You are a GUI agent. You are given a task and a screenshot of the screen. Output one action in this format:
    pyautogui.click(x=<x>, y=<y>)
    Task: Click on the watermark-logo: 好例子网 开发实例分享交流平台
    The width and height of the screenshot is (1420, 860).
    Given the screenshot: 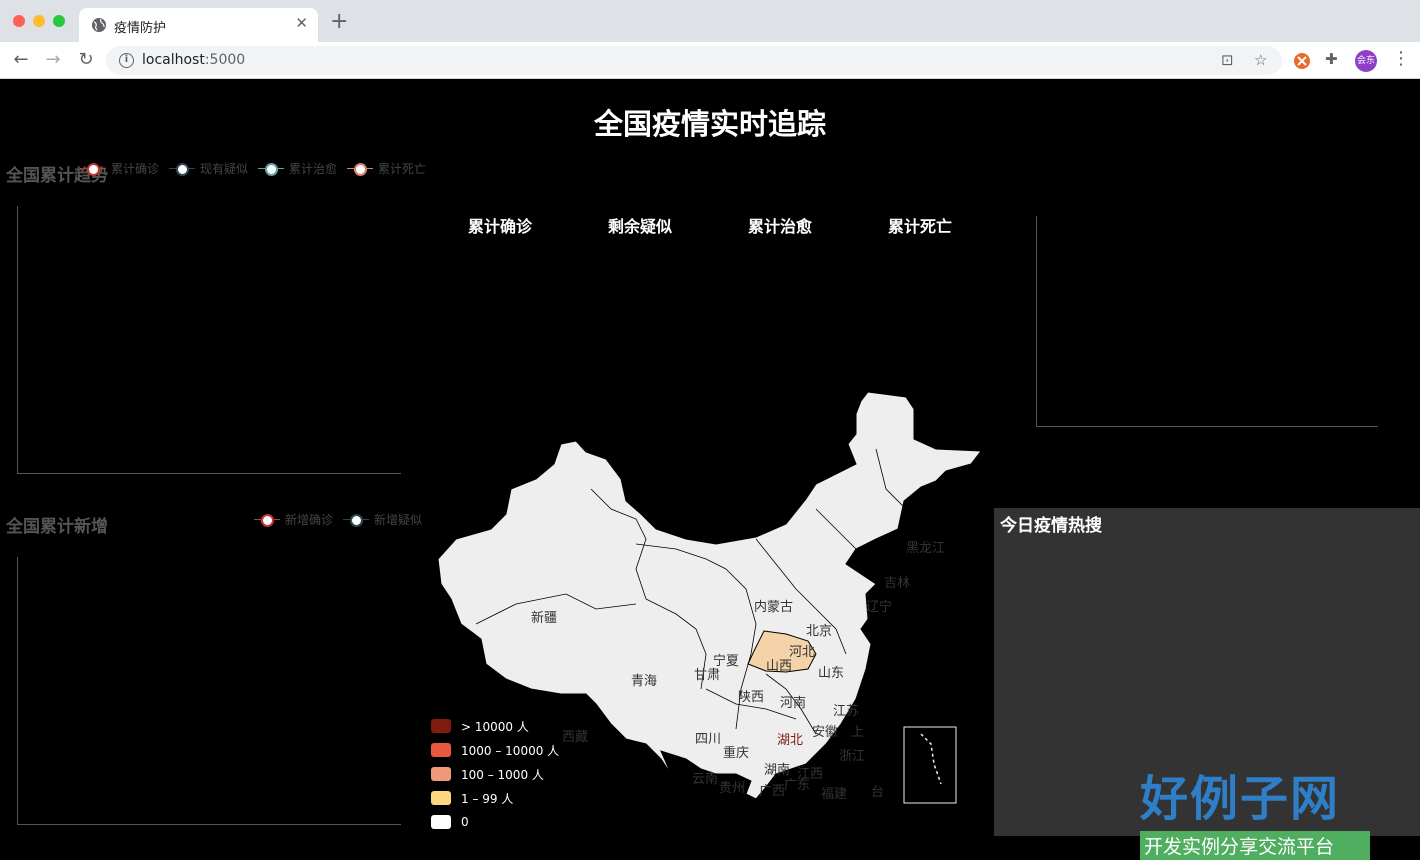 What is the action you would take?
    pyautogui.click(x=1255, y=809)
    